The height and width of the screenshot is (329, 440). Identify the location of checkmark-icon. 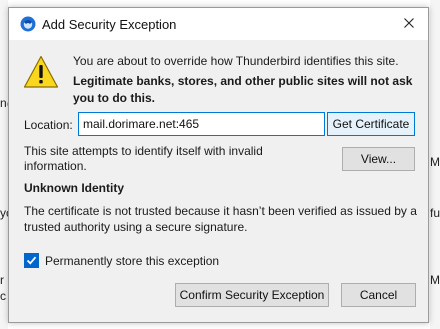
(31, 260).